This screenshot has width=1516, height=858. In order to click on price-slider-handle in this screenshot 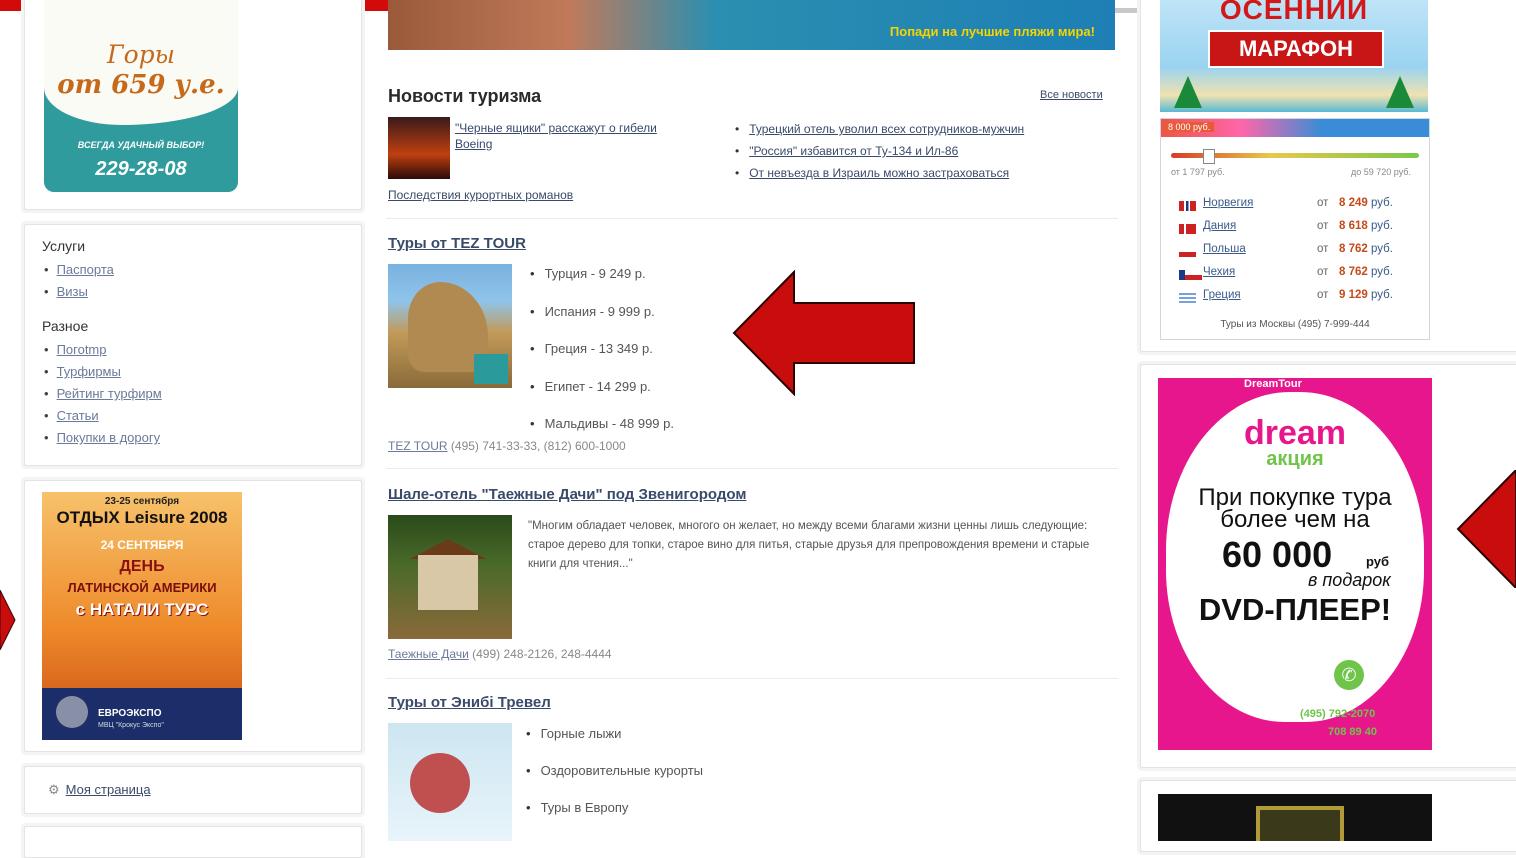, I will do `click(1209, 156)`.